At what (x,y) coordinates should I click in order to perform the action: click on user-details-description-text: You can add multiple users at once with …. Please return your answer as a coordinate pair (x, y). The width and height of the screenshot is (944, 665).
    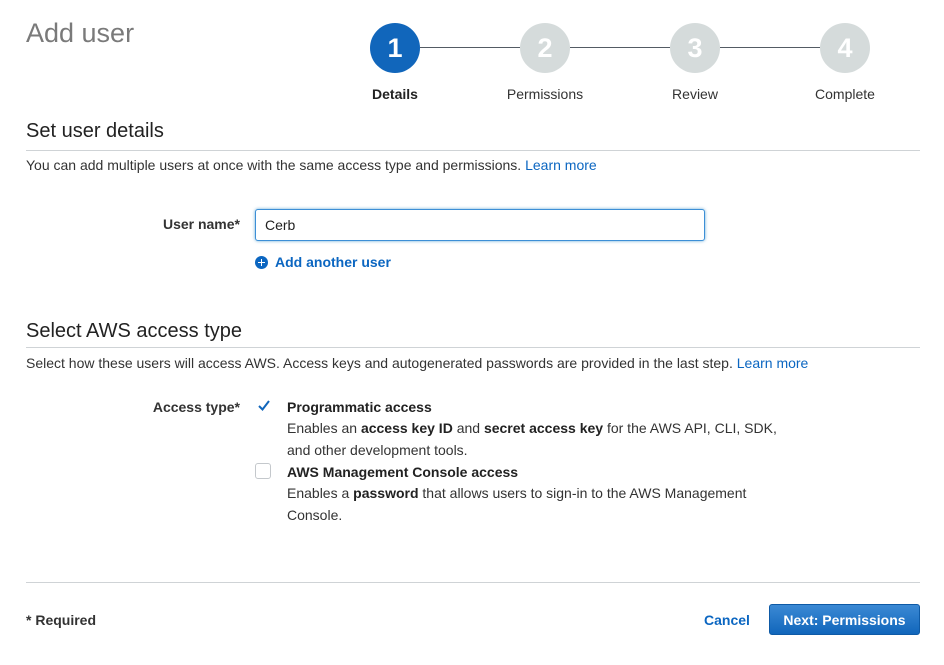
    Looking at the image, I should click on (274, 165).